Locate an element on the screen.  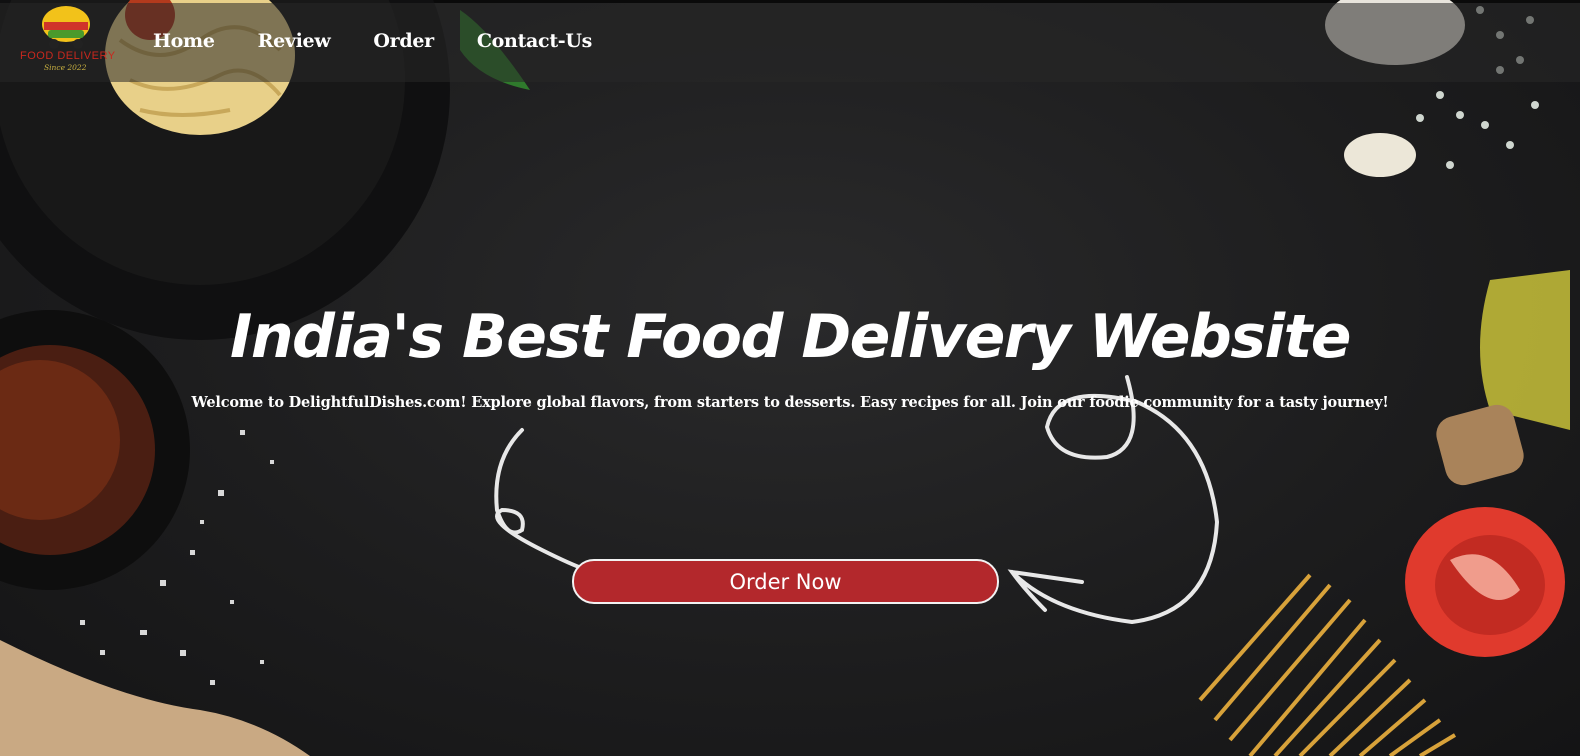
nav-home-link: Home is located at coordinates (184, 41).